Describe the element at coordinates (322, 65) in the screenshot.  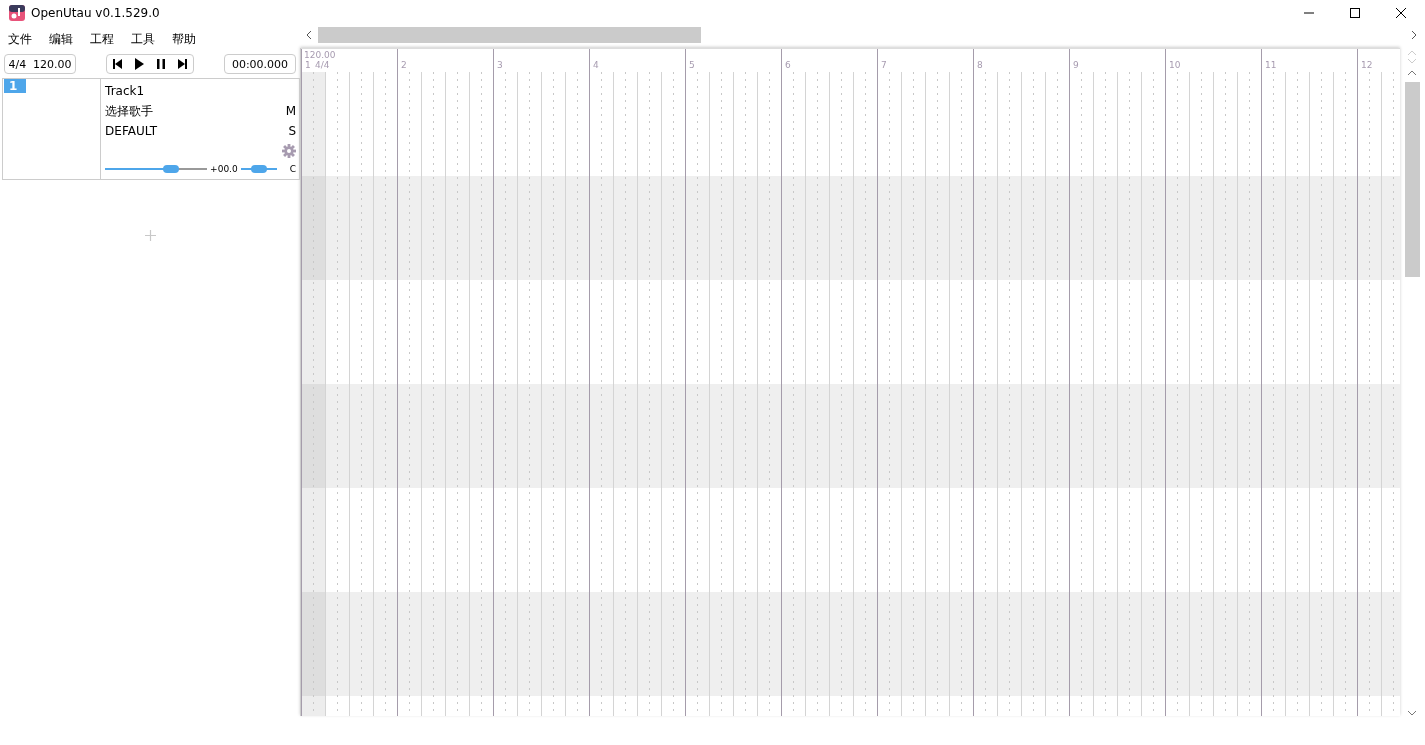
I see `time-signature-marker: 4/4` at that location.